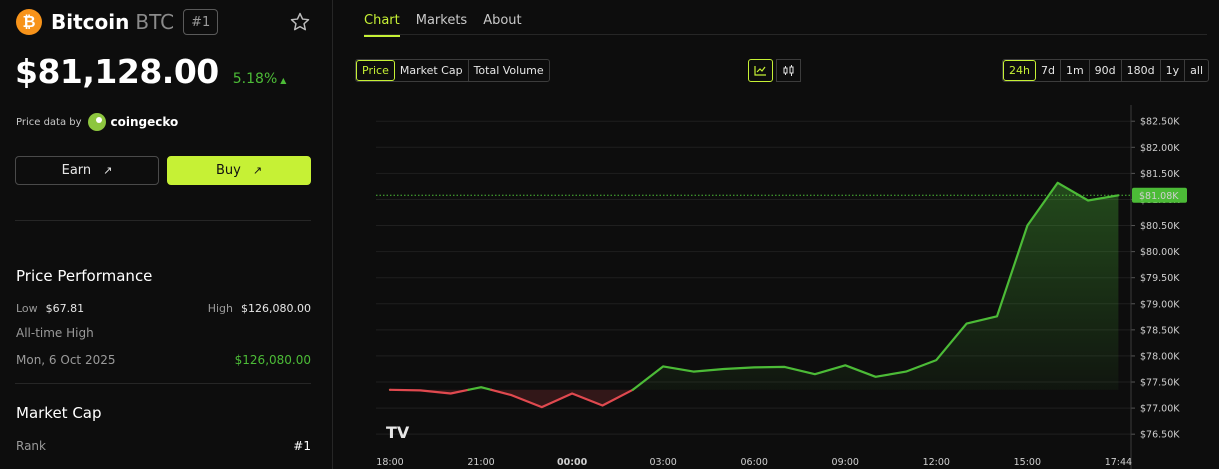  I want to click on coin-header: ₿ Bitcoin BTC #1, so click(163, 22).